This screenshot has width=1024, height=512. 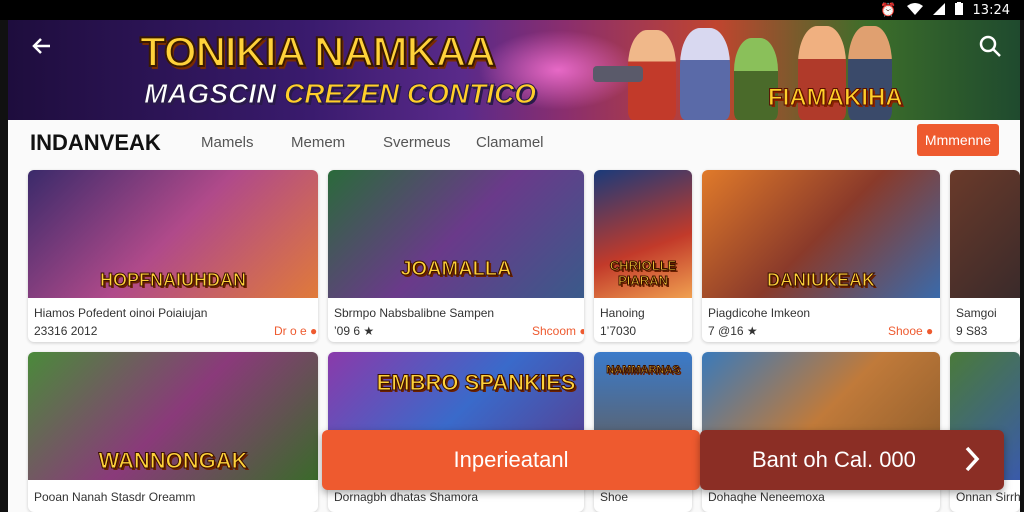 I want to click on card-thumbnail, so click(x=985, y=234).